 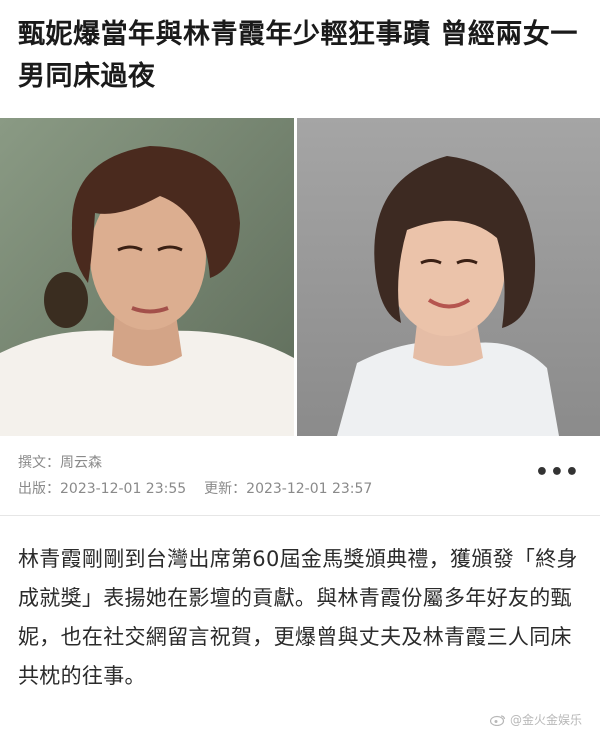 What do you see at coordinates (39, 489) in the screenshot?
I see `published-label: 出版：` at bounding box center [39, 489].